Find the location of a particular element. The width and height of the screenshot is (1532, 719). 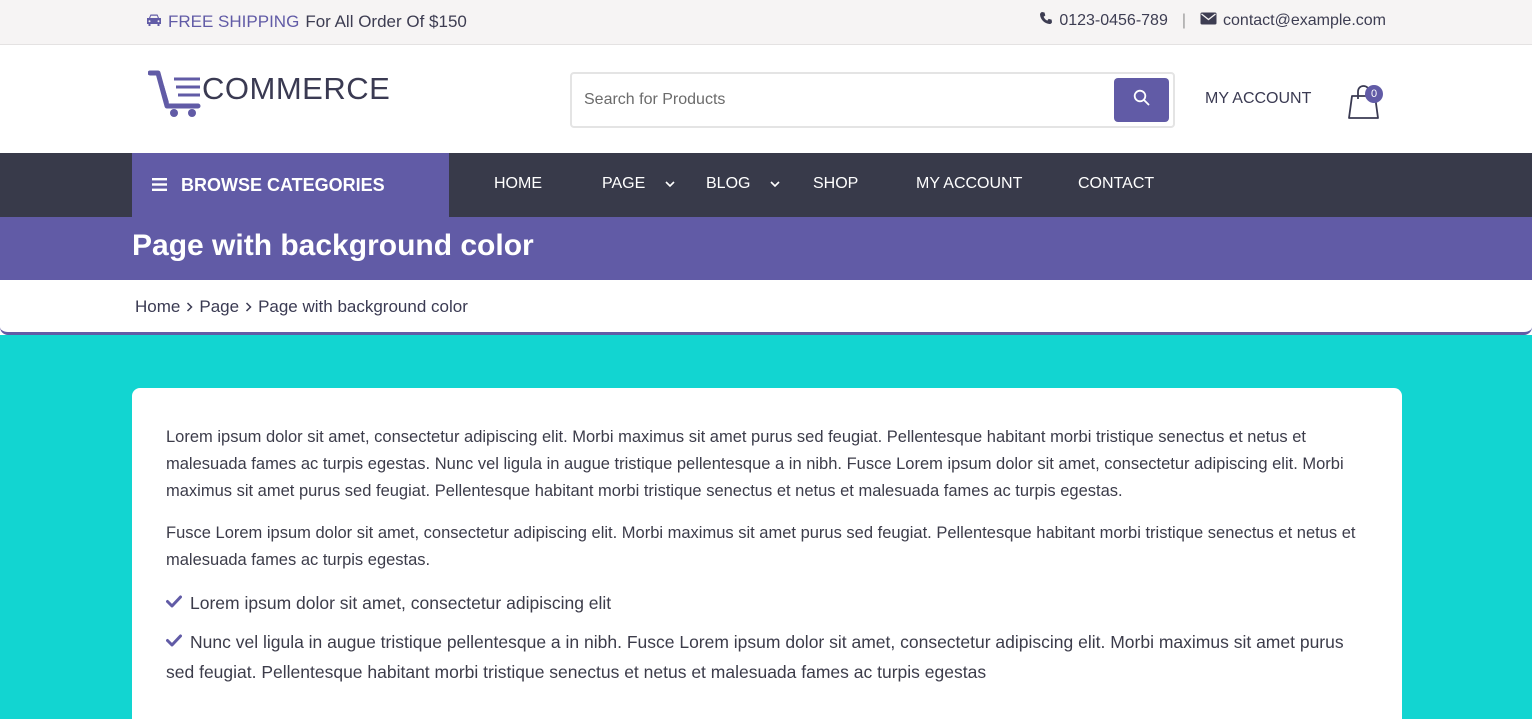

cart-button: 0 is located at coordinates (1365, 102).